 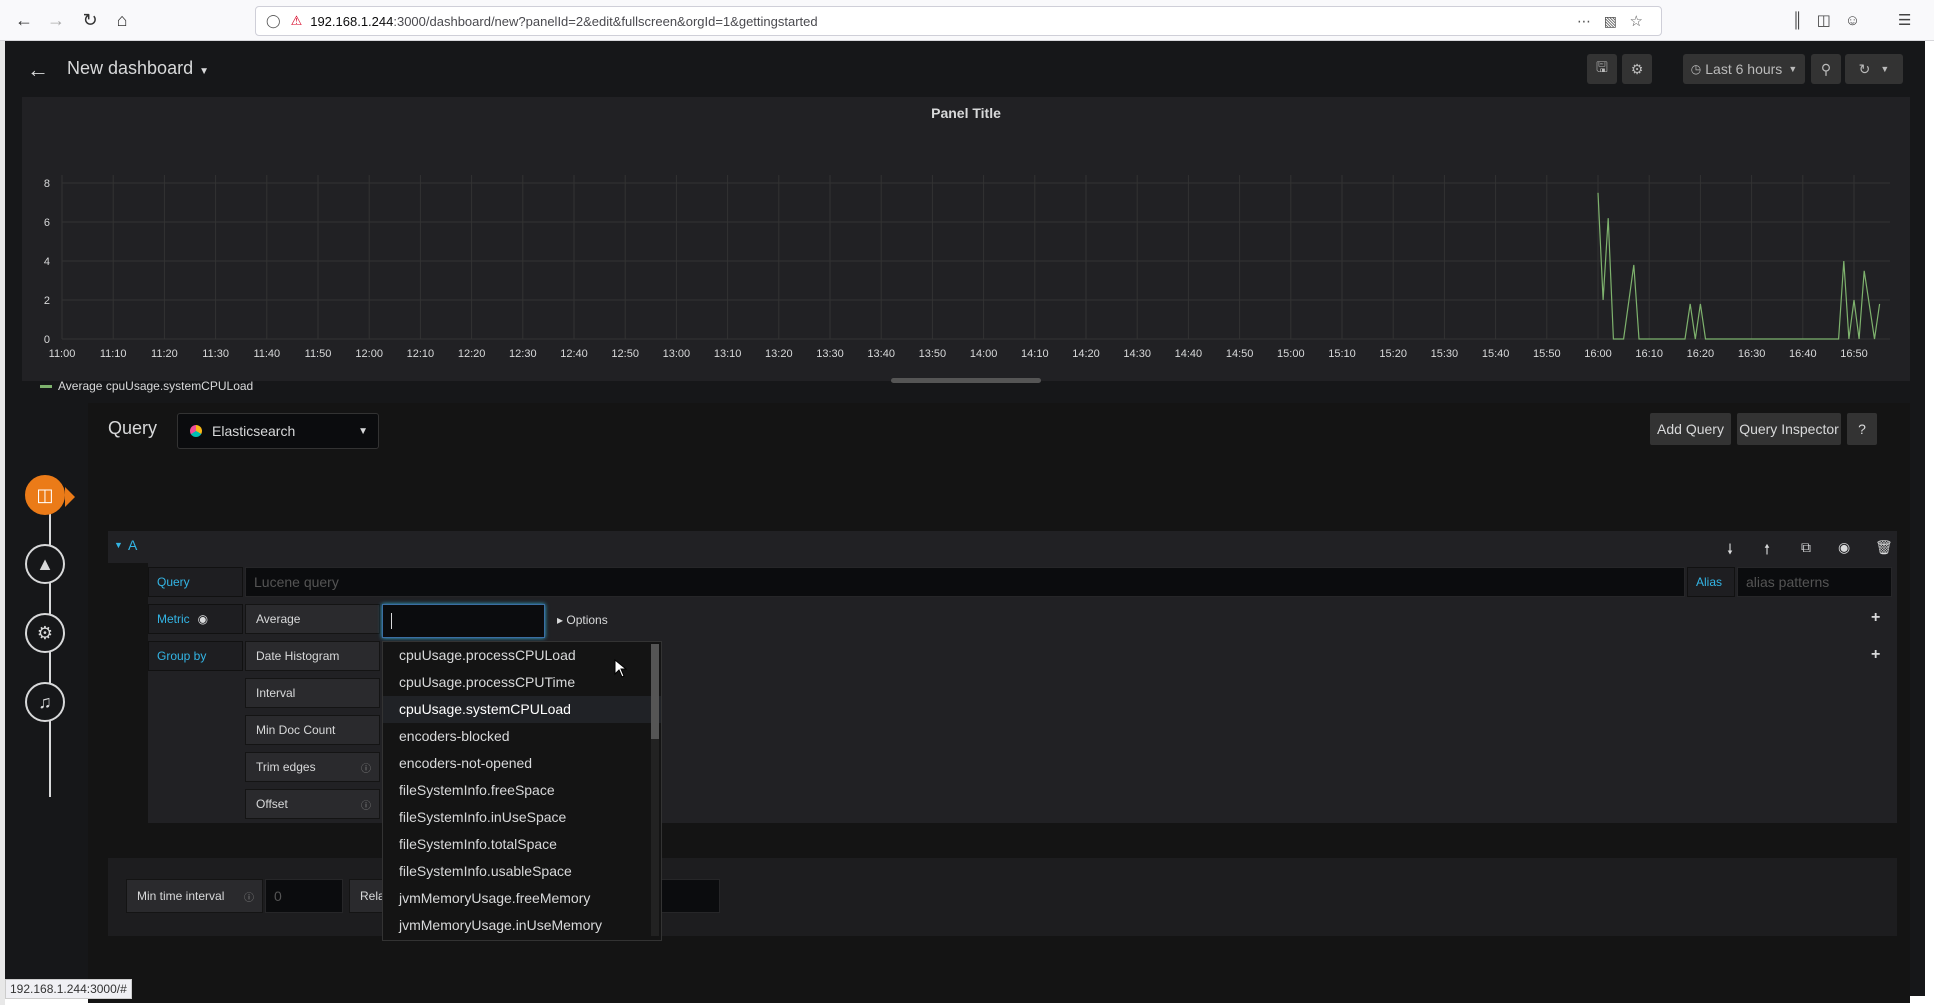 I want to click on options-toggle: ▸ Options, so click(x=582, y=620).